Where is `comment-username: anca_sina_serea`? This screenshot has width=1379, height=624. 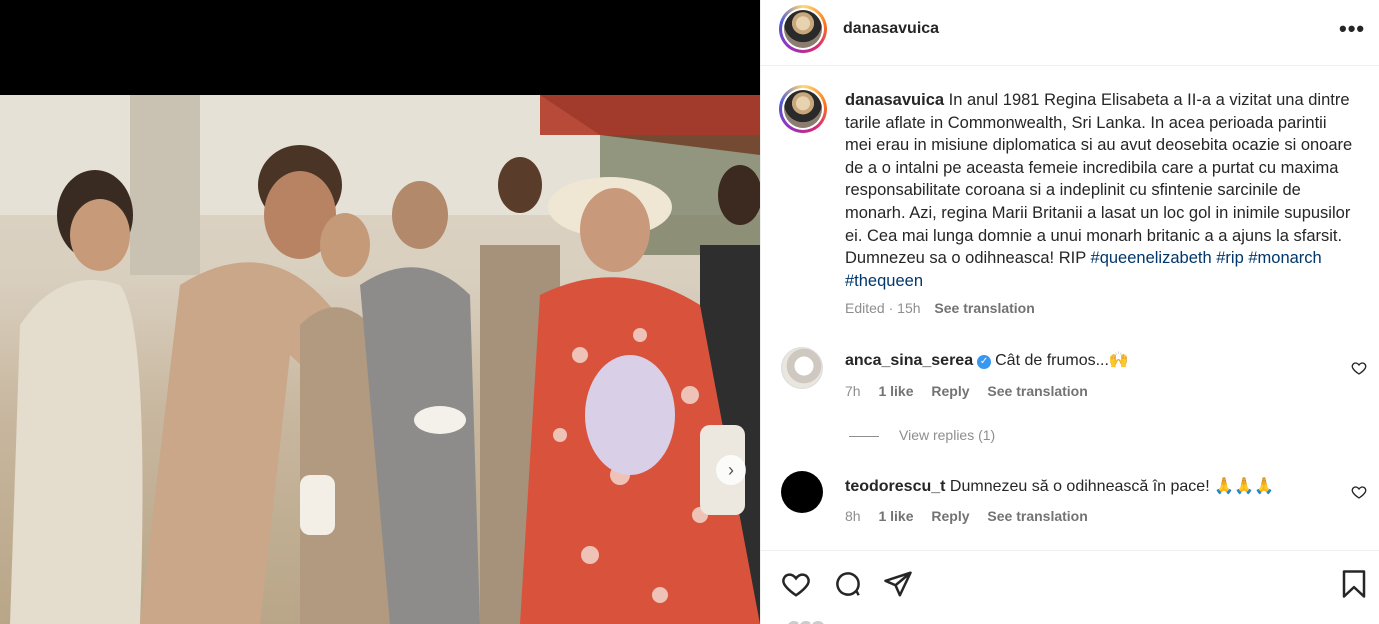
comment-username: anca_sina_serea is located at coordinates (909, 360).